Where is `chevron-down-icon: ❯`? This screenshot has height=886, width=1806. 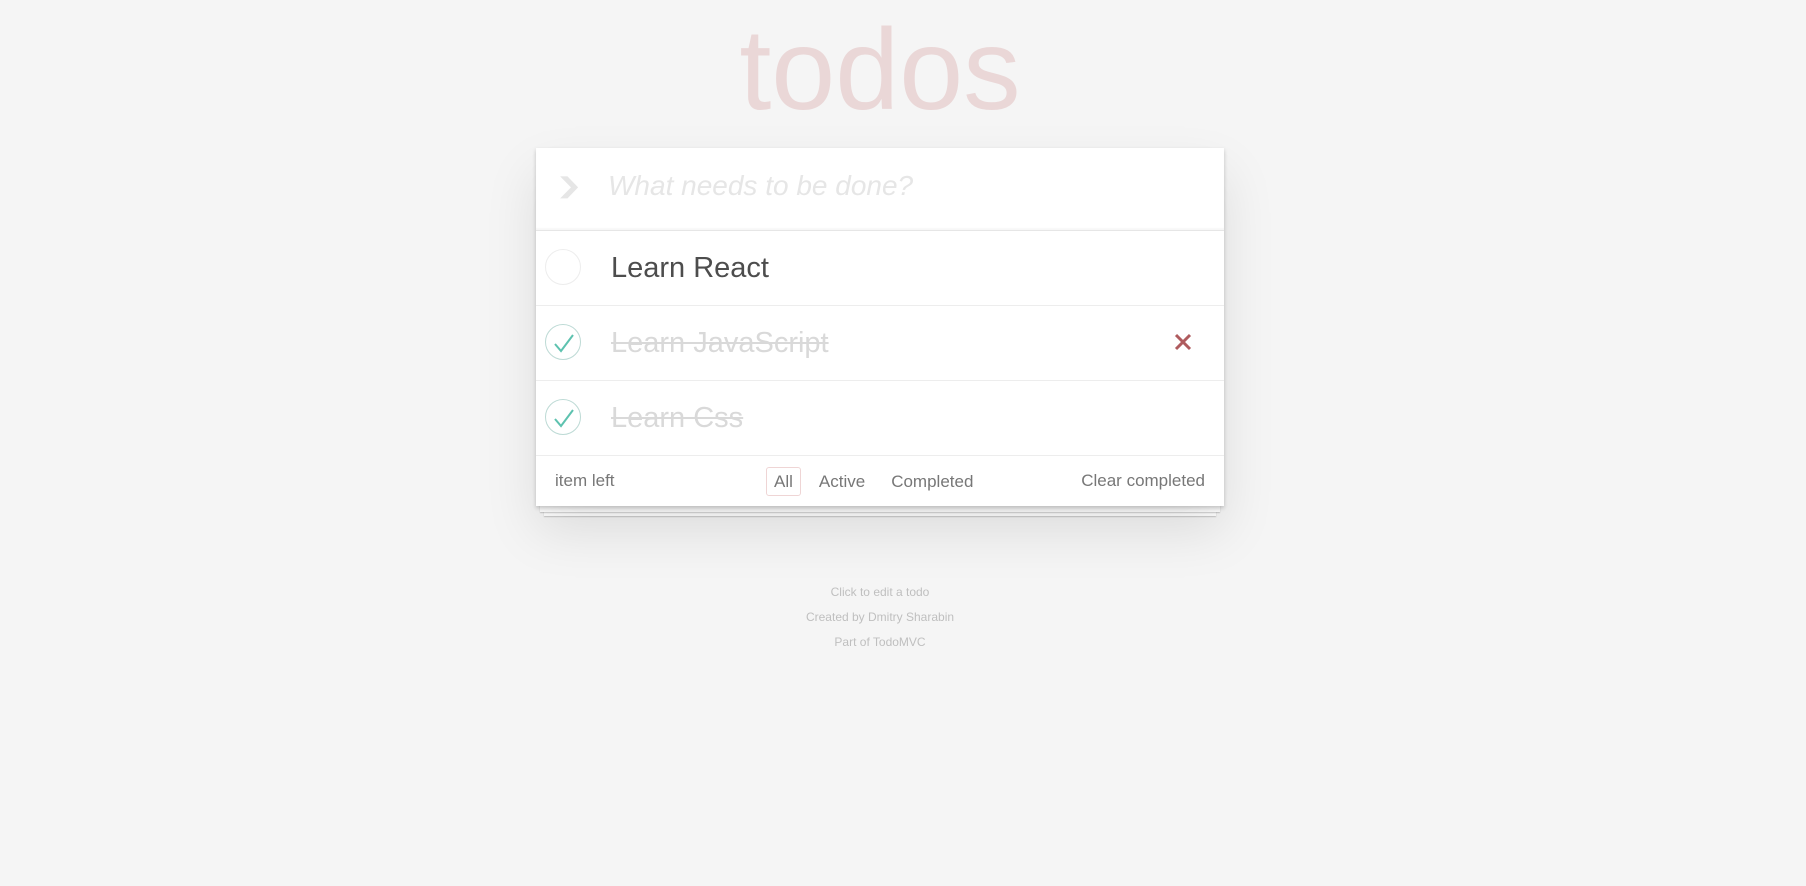
chevron-down-icon: ❯ is located at coordinates (569, 186).